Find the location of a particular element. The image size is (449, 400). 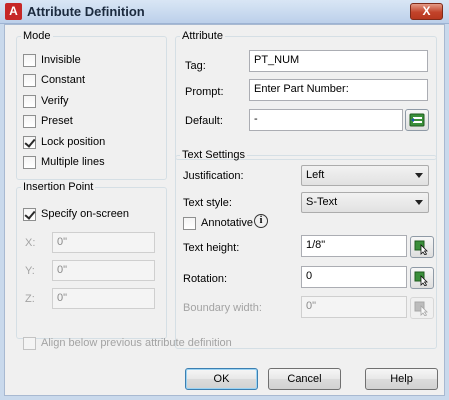

x-label: X: is located at coordinates (30, 243).